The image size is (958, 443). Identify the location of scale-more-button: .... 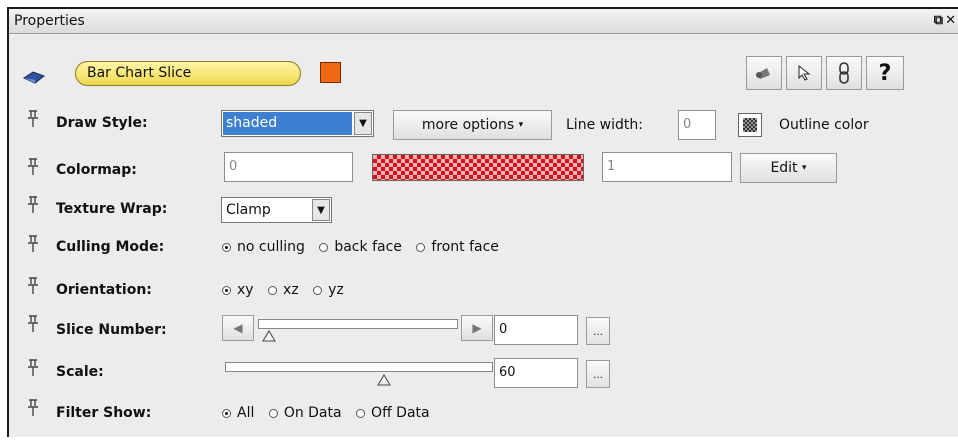
(598, 374).